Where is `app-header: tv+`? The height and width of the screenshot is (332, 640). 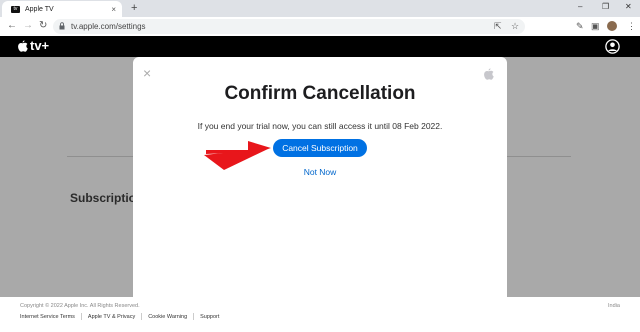 app-header: tv+ is located at coordinates (320, 46).